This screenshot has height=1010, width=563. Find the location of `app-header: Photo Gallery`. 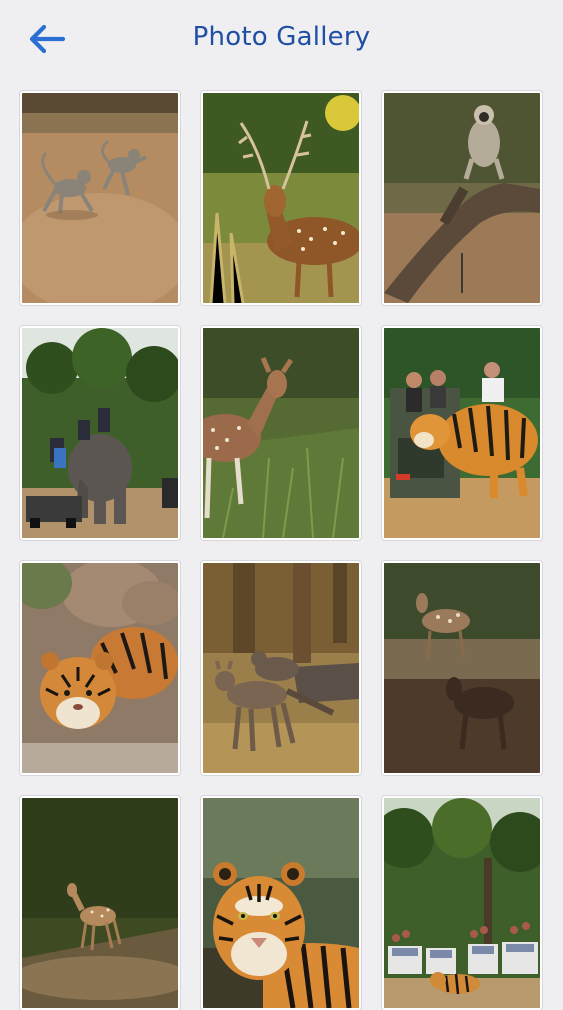

app-header: Photo Gallery is located at coordinates (281, 40).